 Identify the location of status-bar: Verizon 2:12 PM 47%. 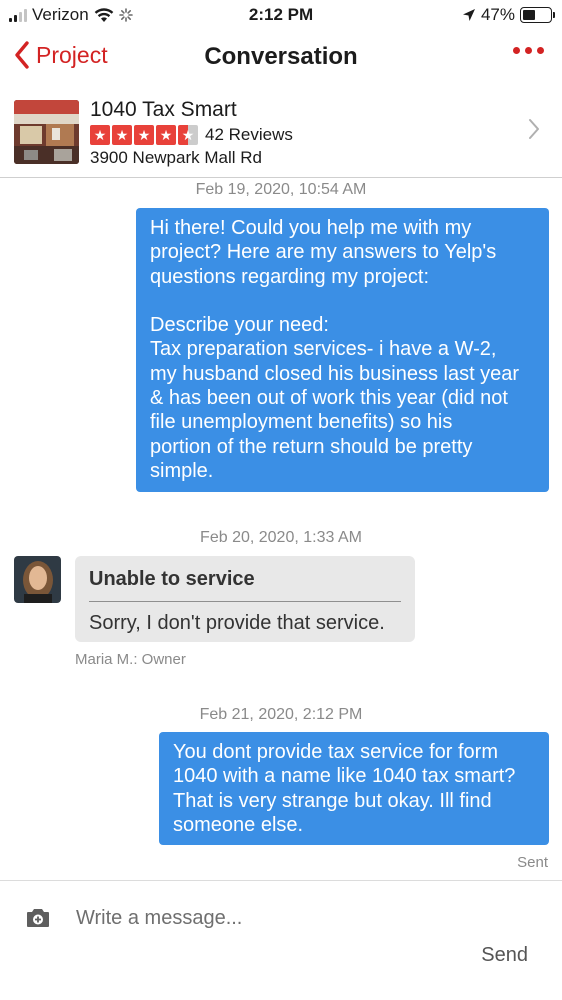
(281, 15).